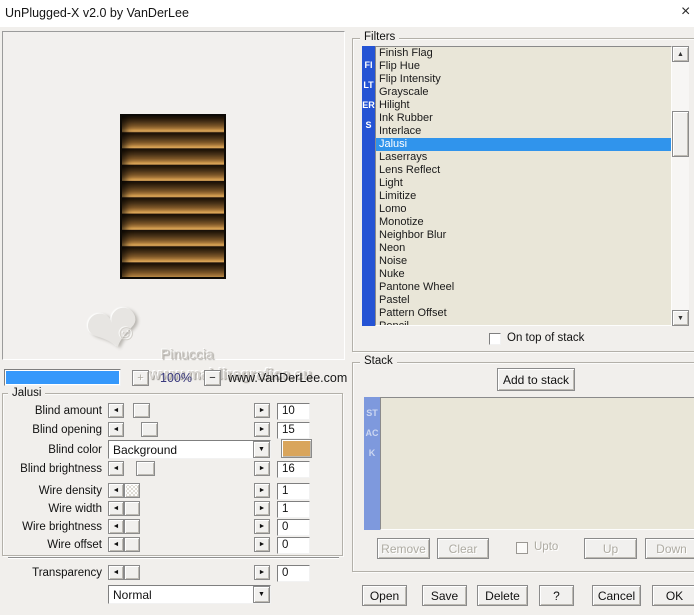 Image resolution: width=694 pixels, height=615 pixels. Describe the element at coordinates (347, 13) in the screenshot. I see `title-bar: UnPlugged-X v2.0 by VanDerLee ×` at that location.